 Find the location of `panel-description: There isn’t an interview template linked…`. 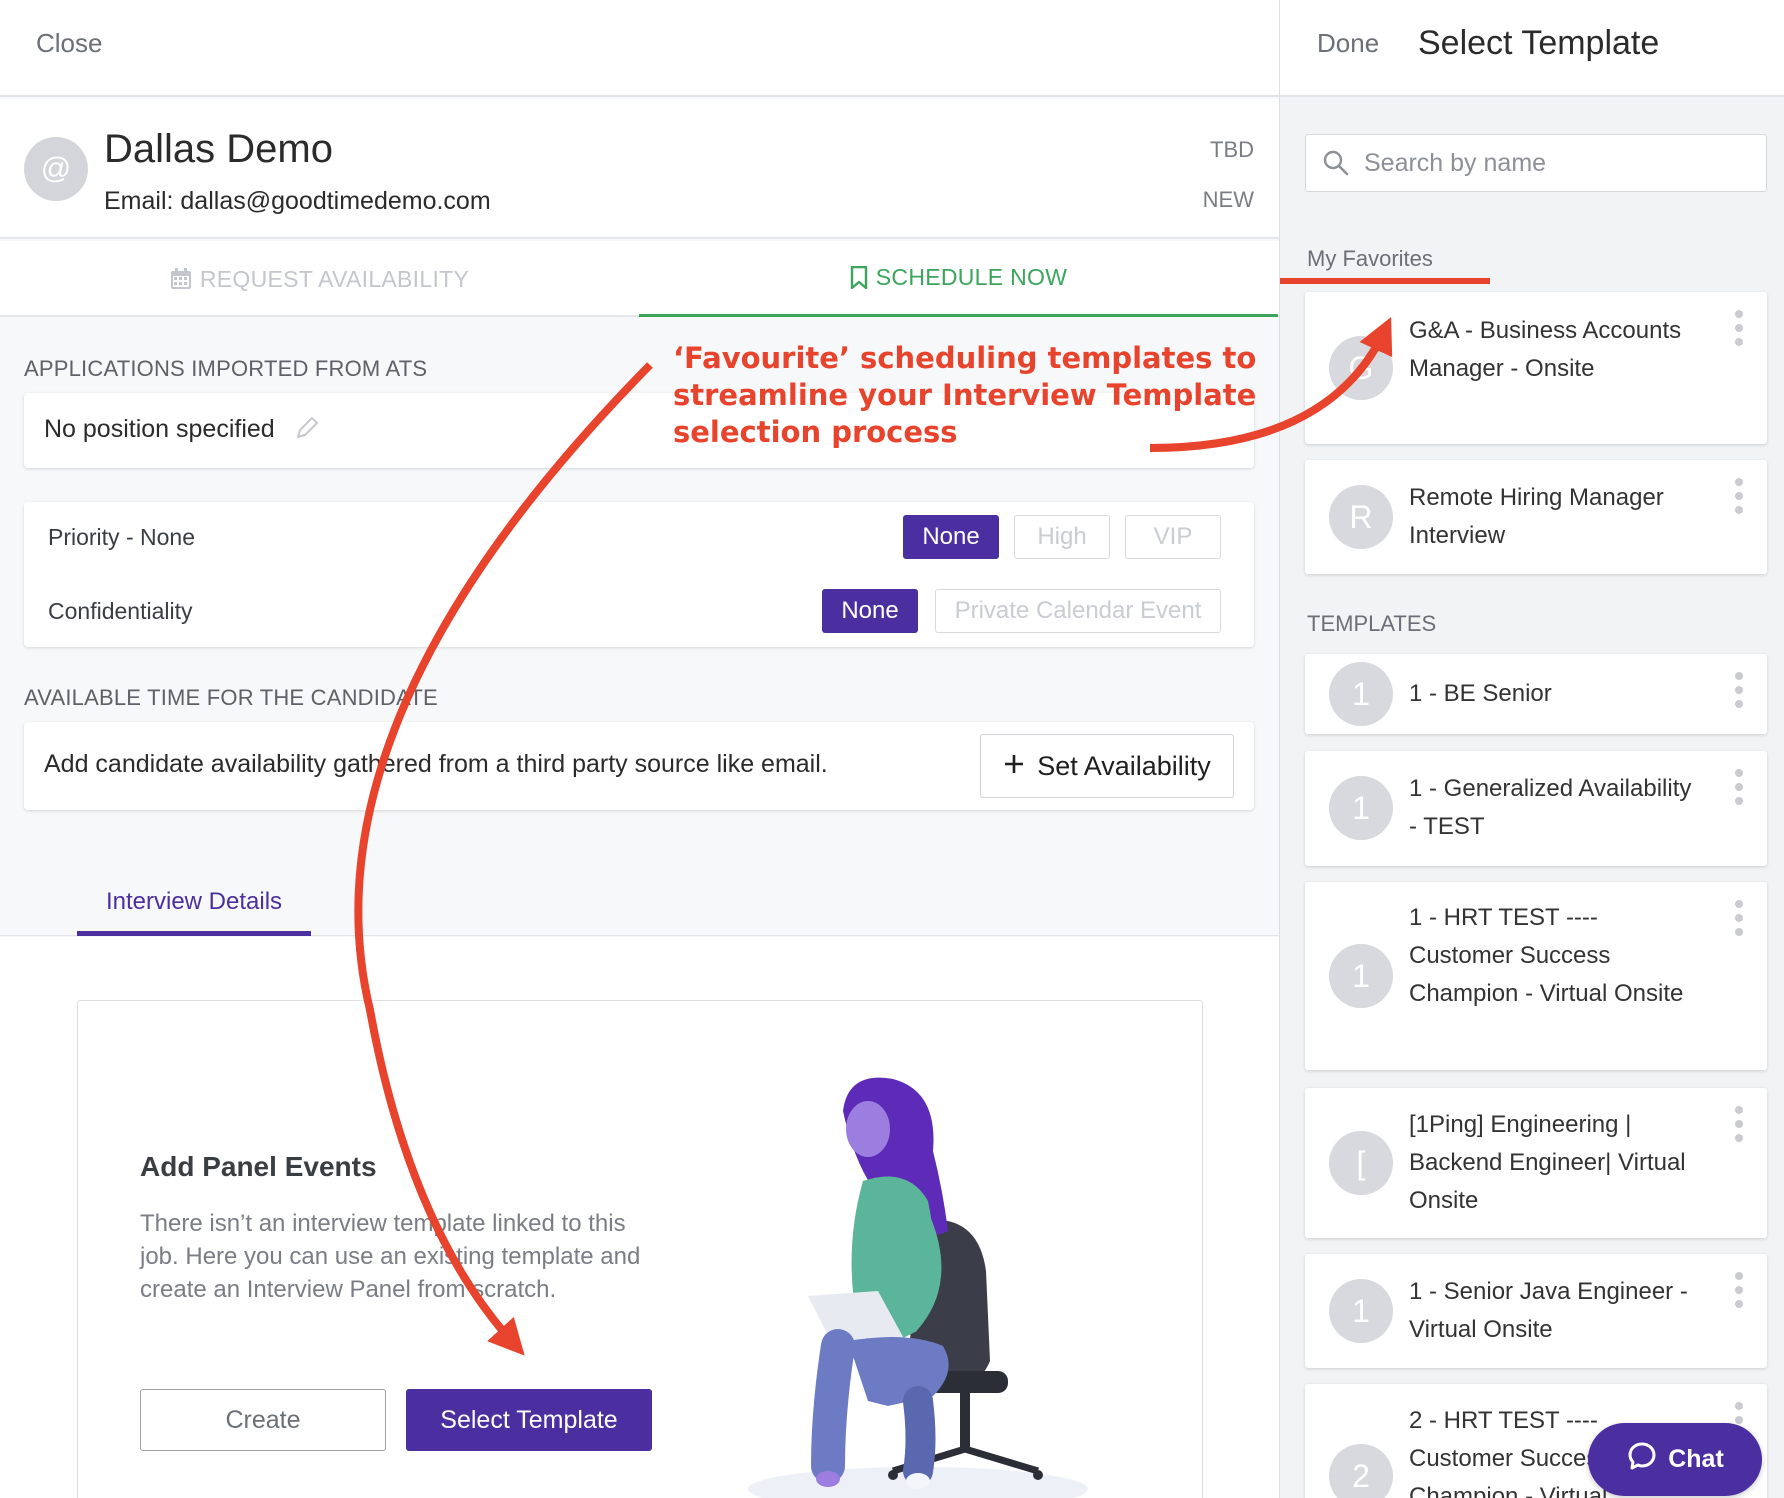

panel-description: There isn’t an interview template linked… is located at coordinates (390, 1256).